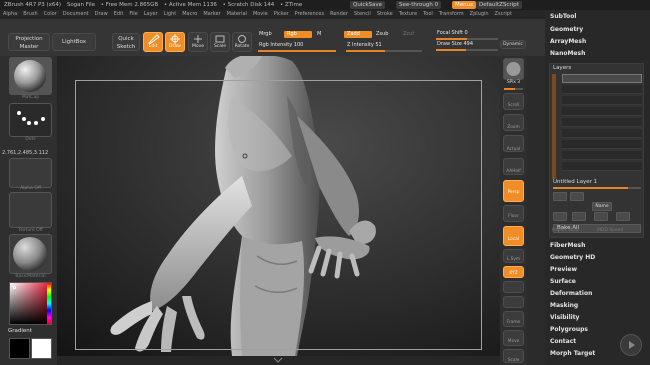  What do you see at coordinates (19, 348) in the screenshot?
I see `secondary-color-swatch` at bounding box center [19, 348].